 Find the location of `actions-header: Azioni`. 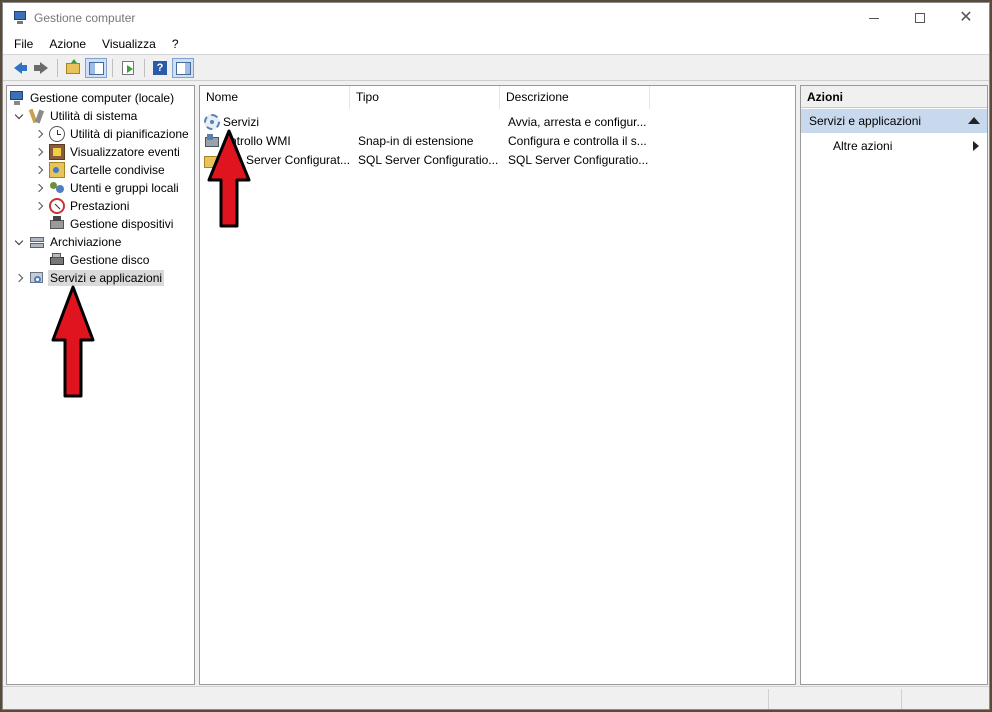

actions-header: Azioni is located at coordinates (894, 97).